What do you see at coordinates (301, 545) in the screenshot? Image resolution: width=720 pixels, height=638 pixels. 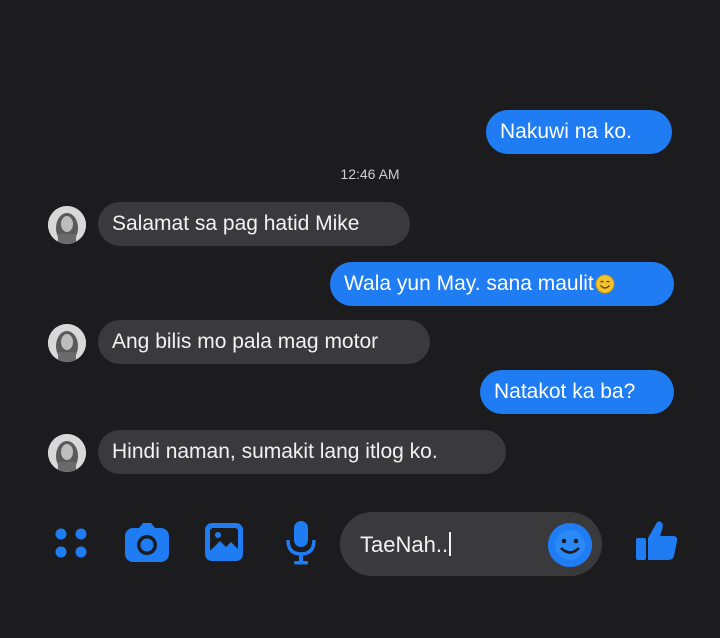 I see `microphone-icon` at bounding box center [301, 545].